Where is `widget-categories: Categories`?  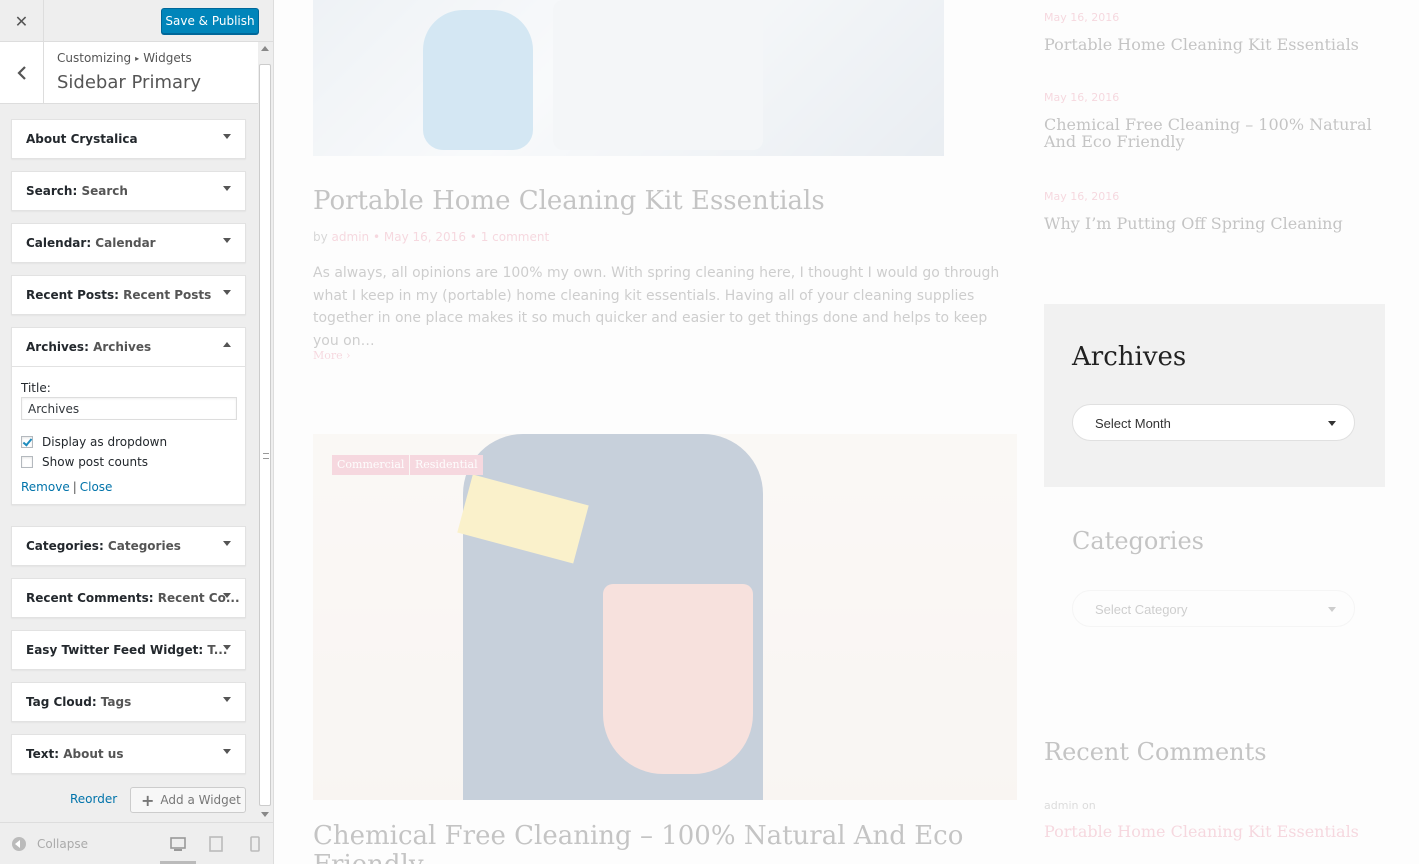 widget-categories: Categories is located at coordinates (128, 546).